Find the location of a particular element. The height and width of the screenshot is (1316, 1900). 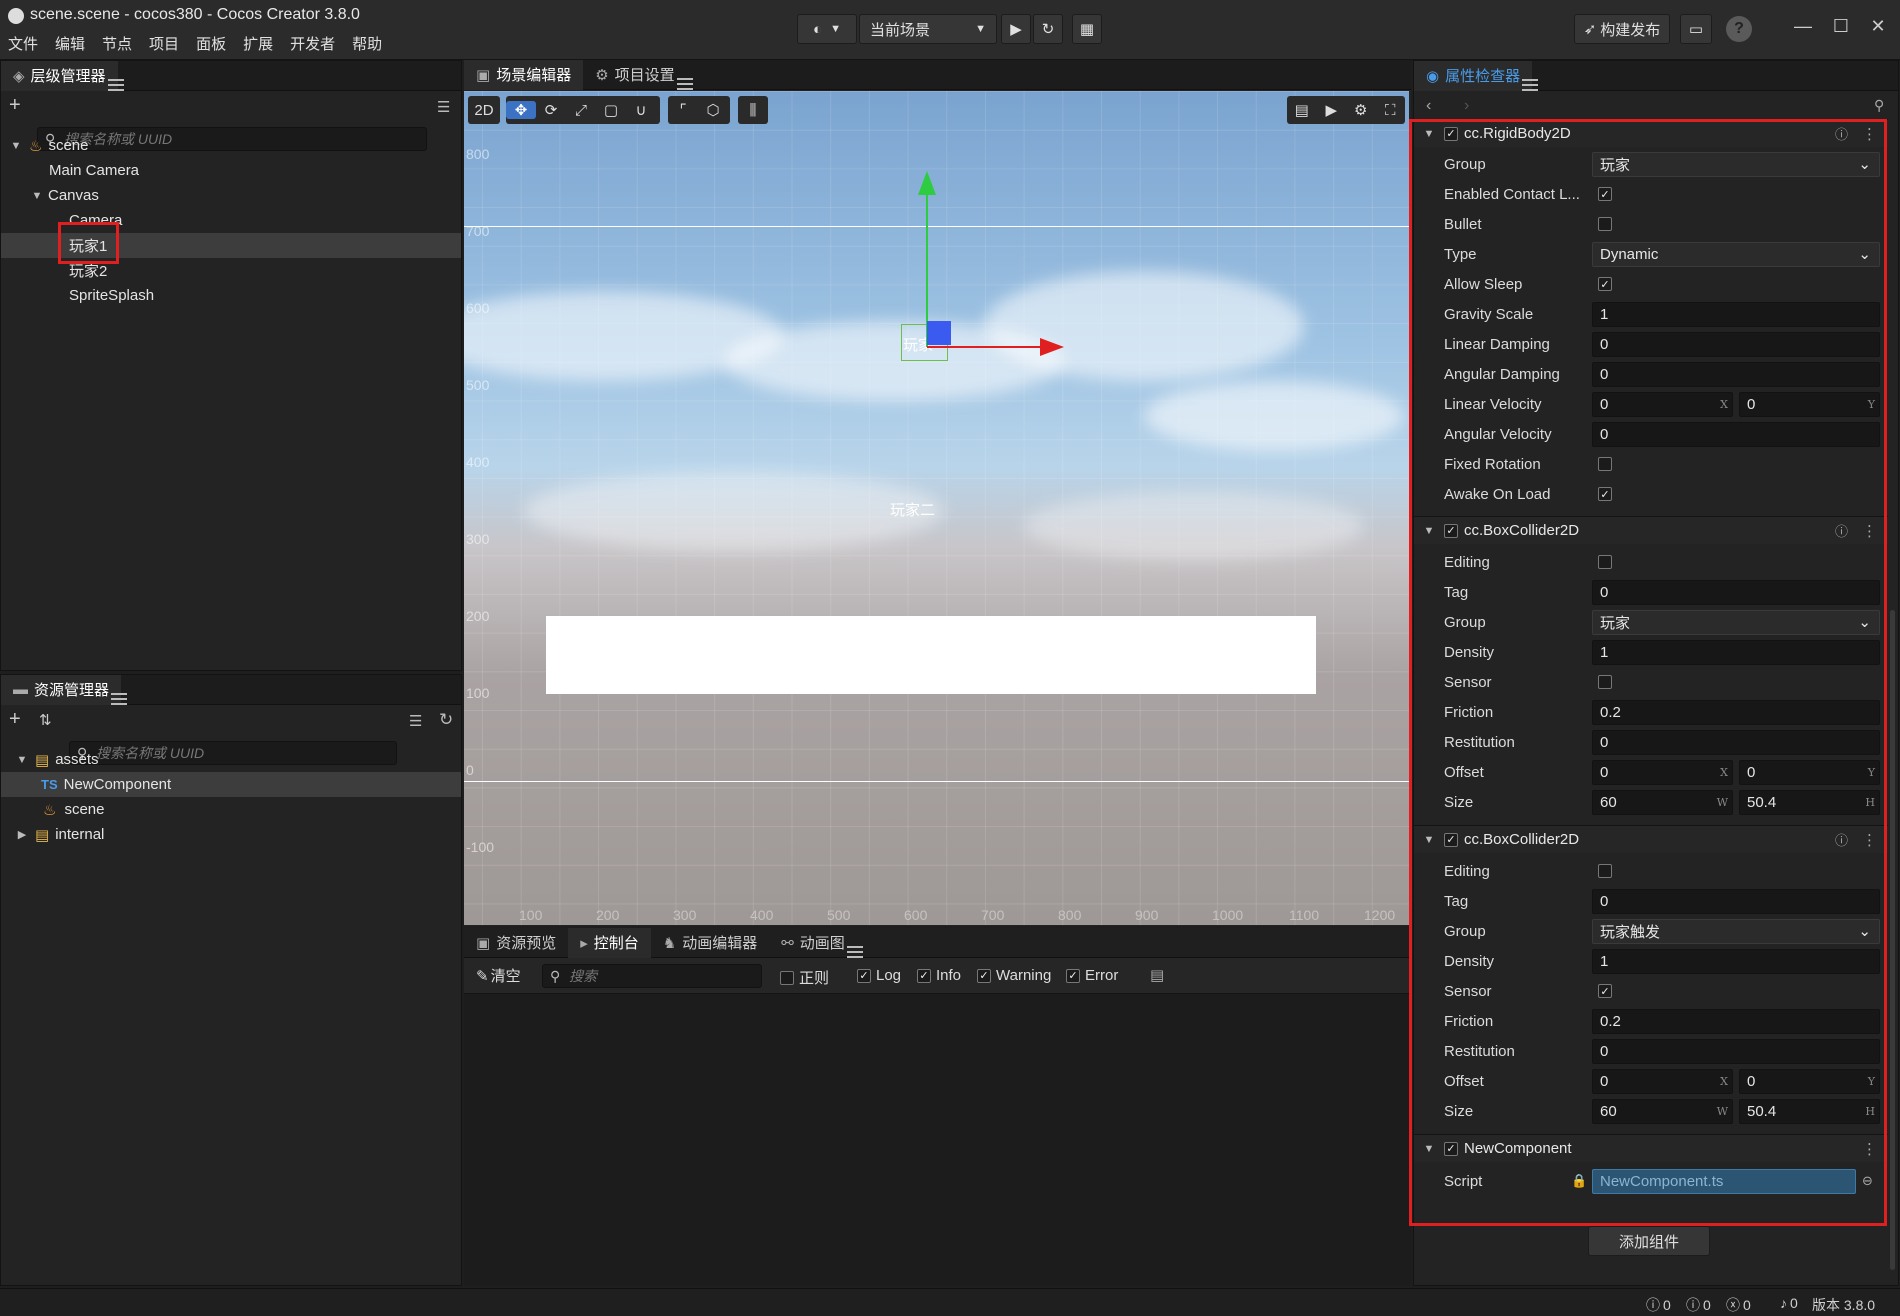

ruler-x-label: 300 is located at coordinates (685, 915).